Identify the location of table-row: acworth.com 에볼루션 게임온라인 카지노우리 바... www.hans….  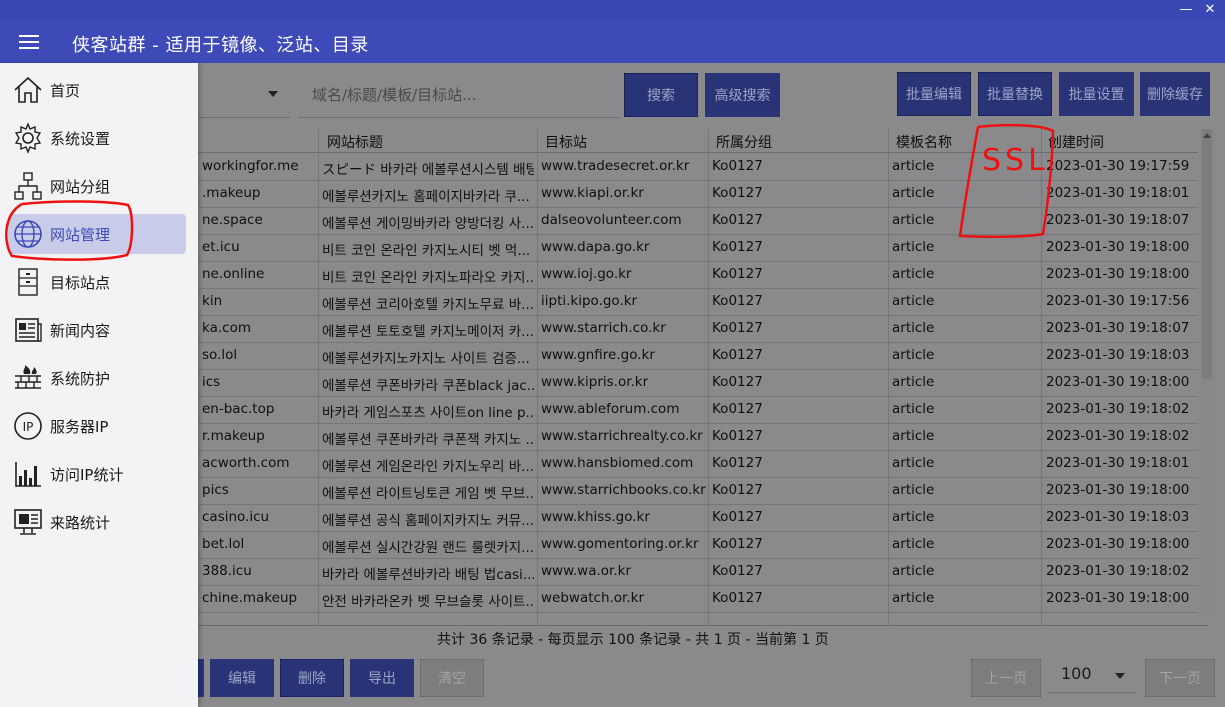
(698, 464).